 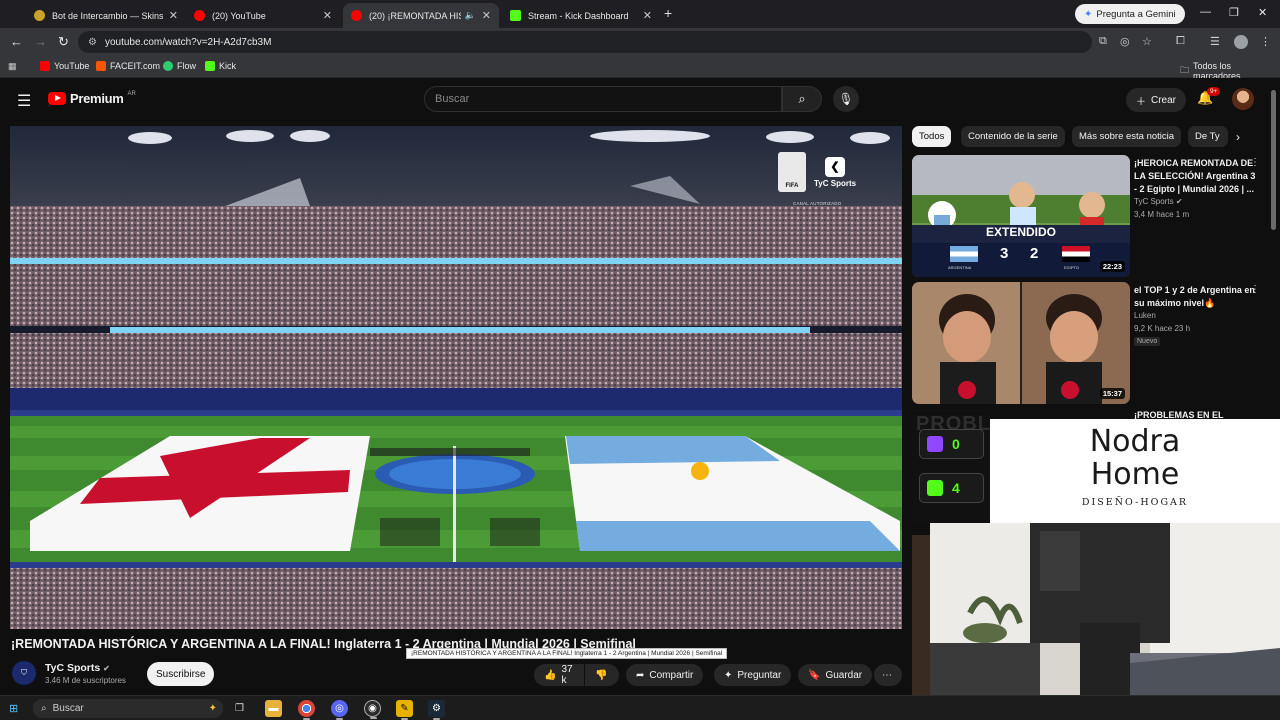 I want to click on tyc-shield-icon: ⛉, so click(x=24, y=672).